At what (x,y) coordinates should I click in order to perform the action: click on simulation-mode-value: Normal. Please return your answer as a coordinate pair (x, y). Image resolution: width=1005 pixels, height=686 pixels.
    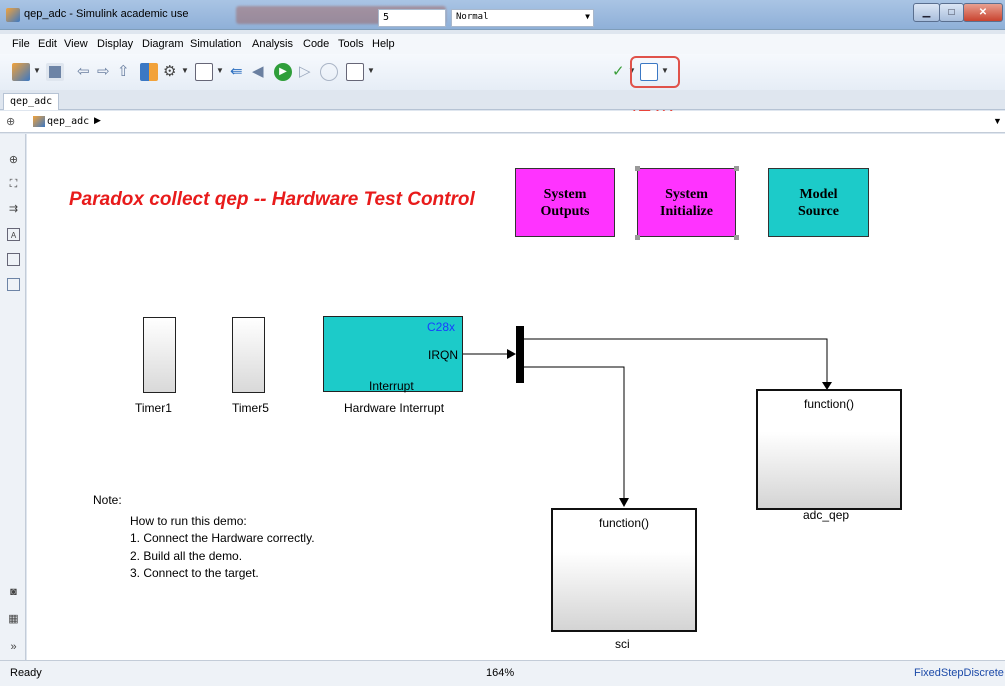
    Looking at the image, I should click on (472, 17).